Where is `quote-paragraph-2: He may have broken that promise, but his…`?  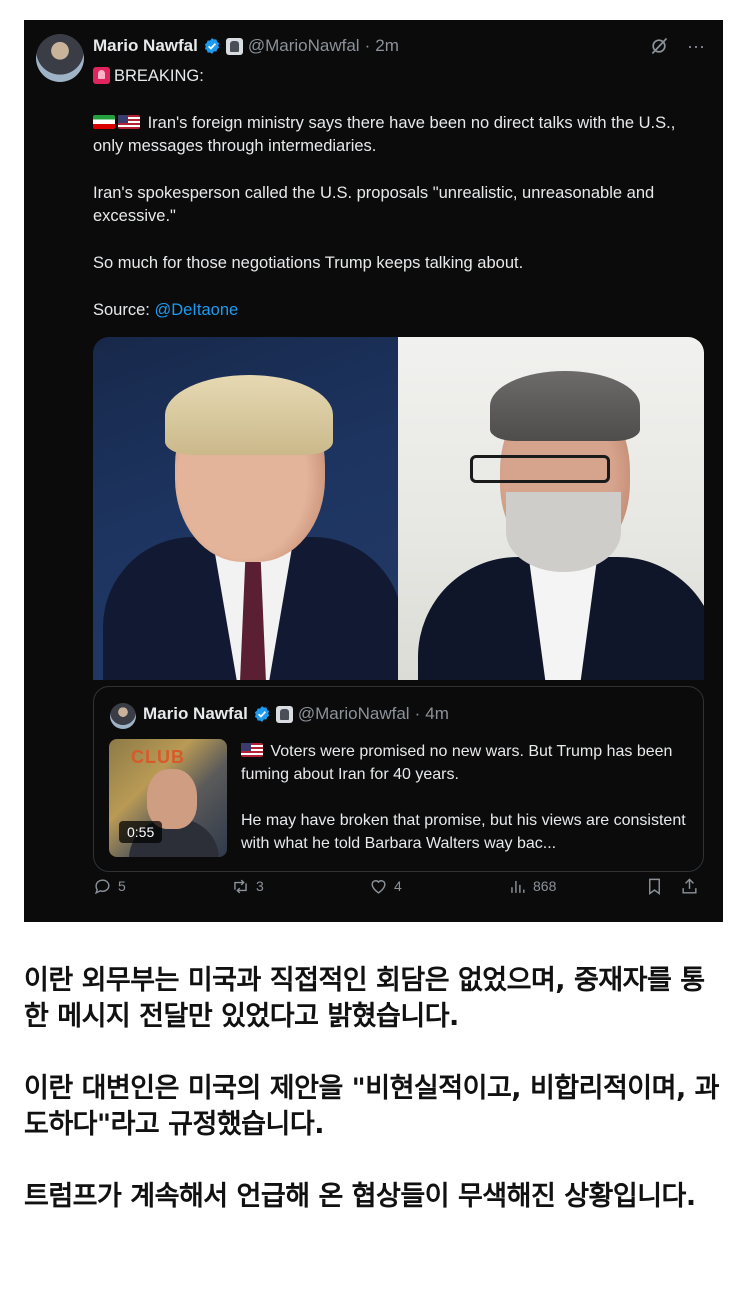 quote-paragraph-2: He may have broken that promise, but his… is located at coordinates (463, 832).